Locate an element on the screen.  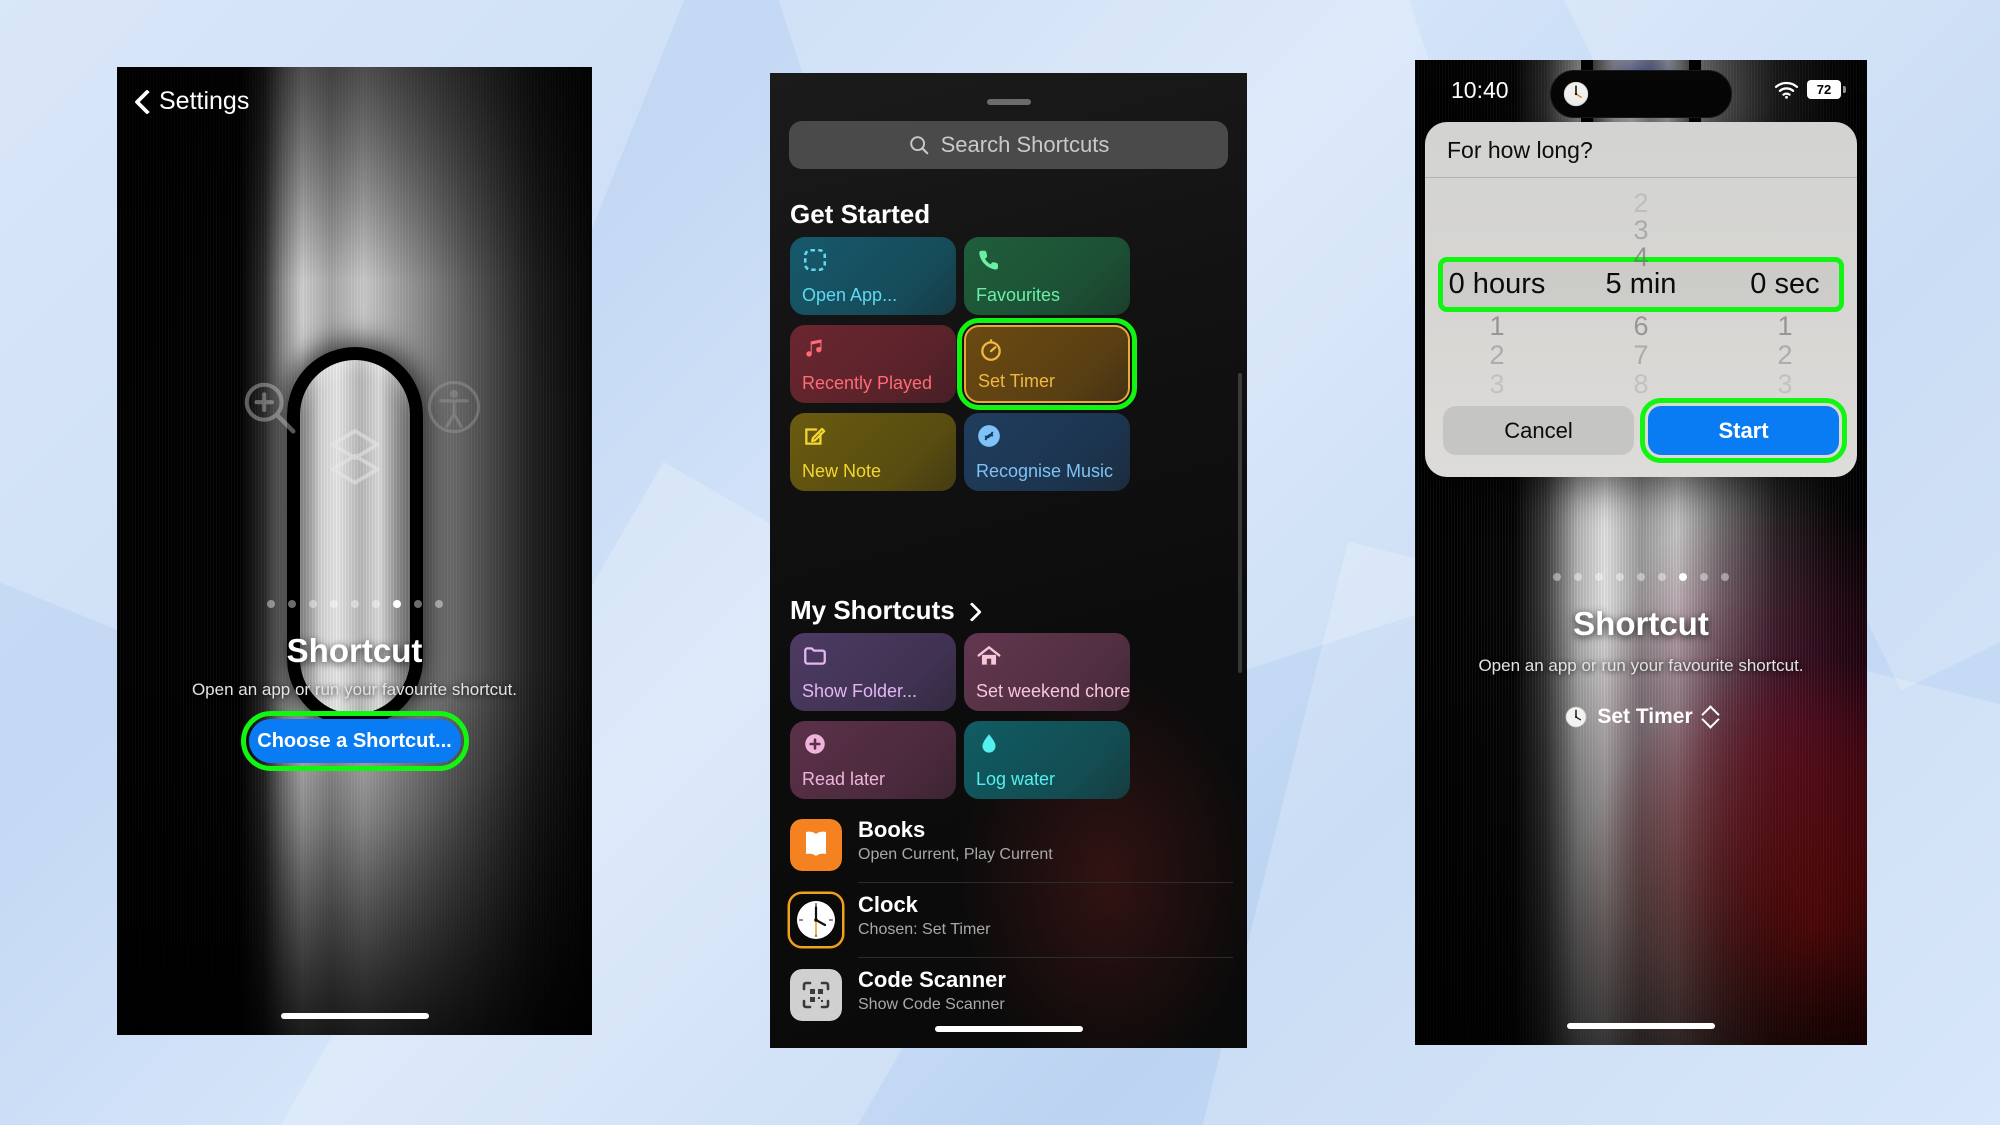
shortcut-tile: Read later is located at coordinates (873, 760).